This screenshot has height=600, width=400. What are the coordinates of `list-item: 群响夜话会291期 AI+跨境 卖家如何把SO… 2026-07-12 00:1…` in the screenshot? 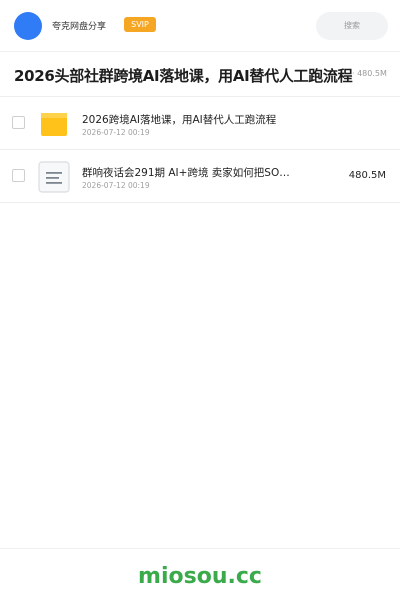 It's located at (200, 176).